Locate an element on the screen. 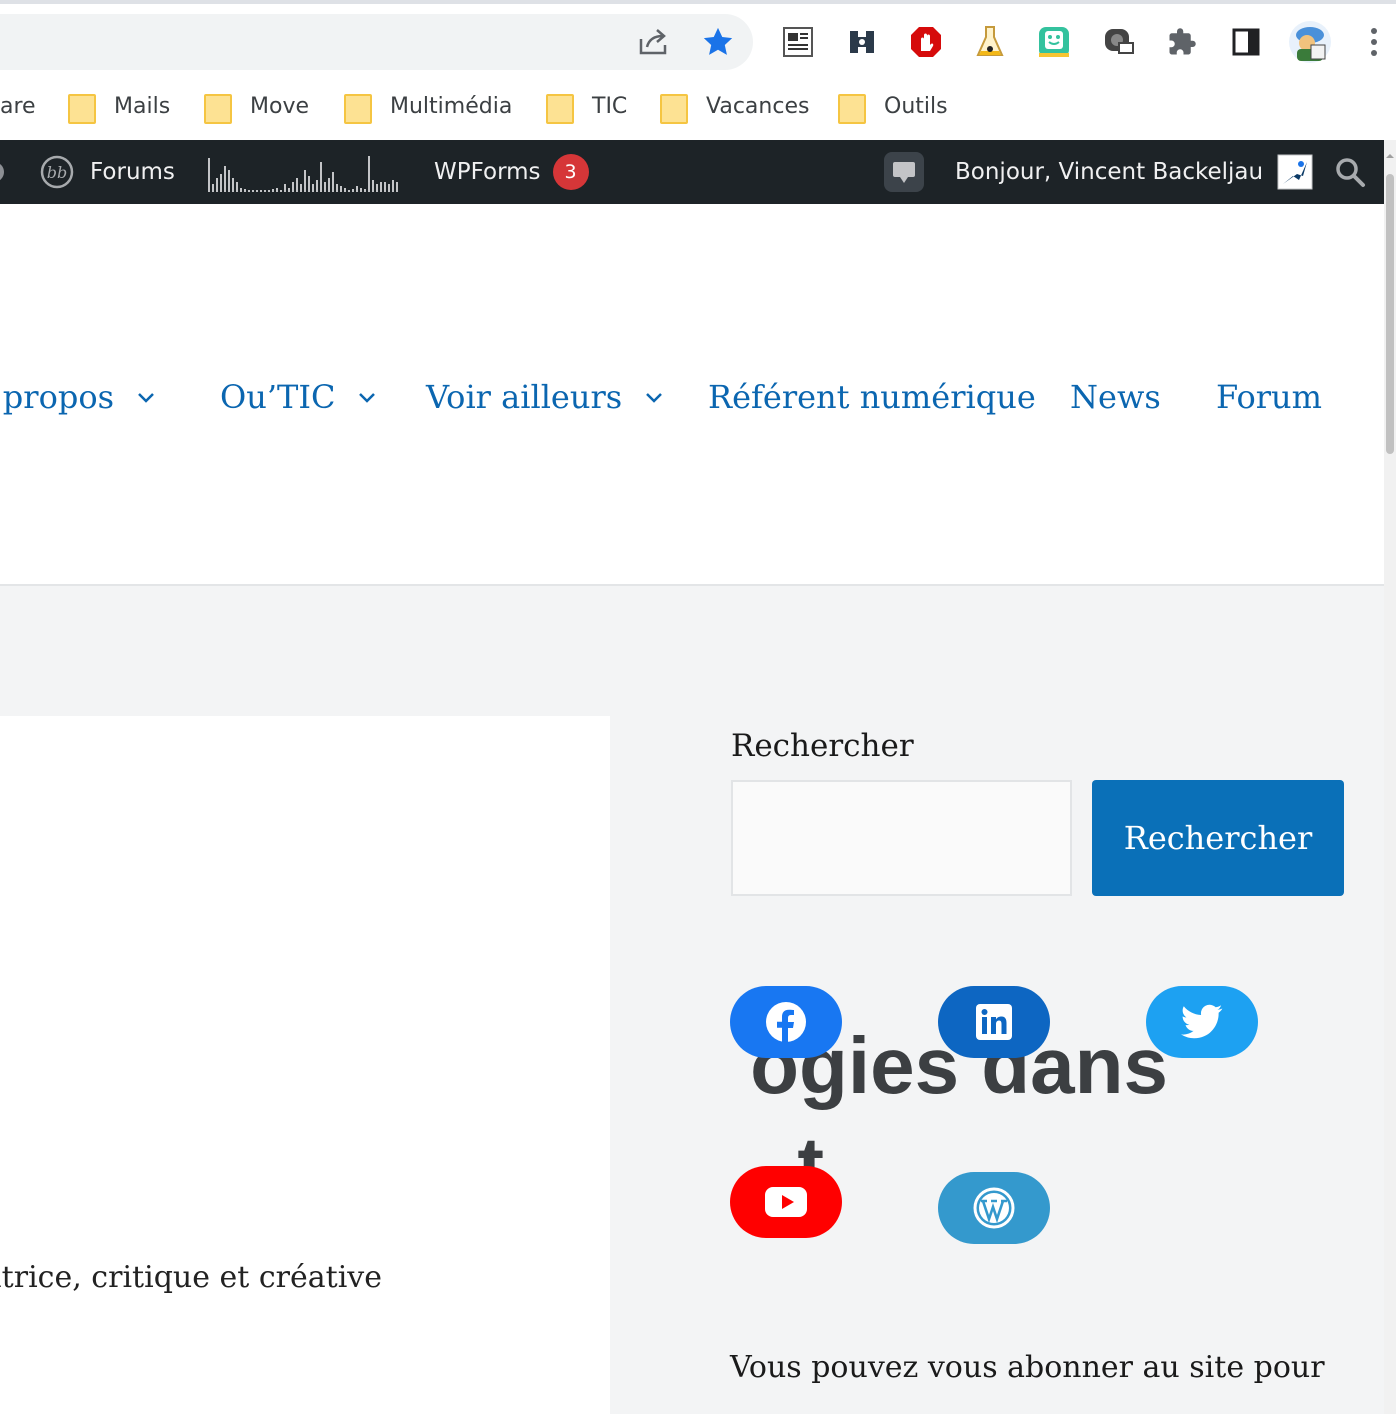 The width and height of the screenshot is (1396, 1414). stats-sparkline-icon is located at coordinates (305, 172).